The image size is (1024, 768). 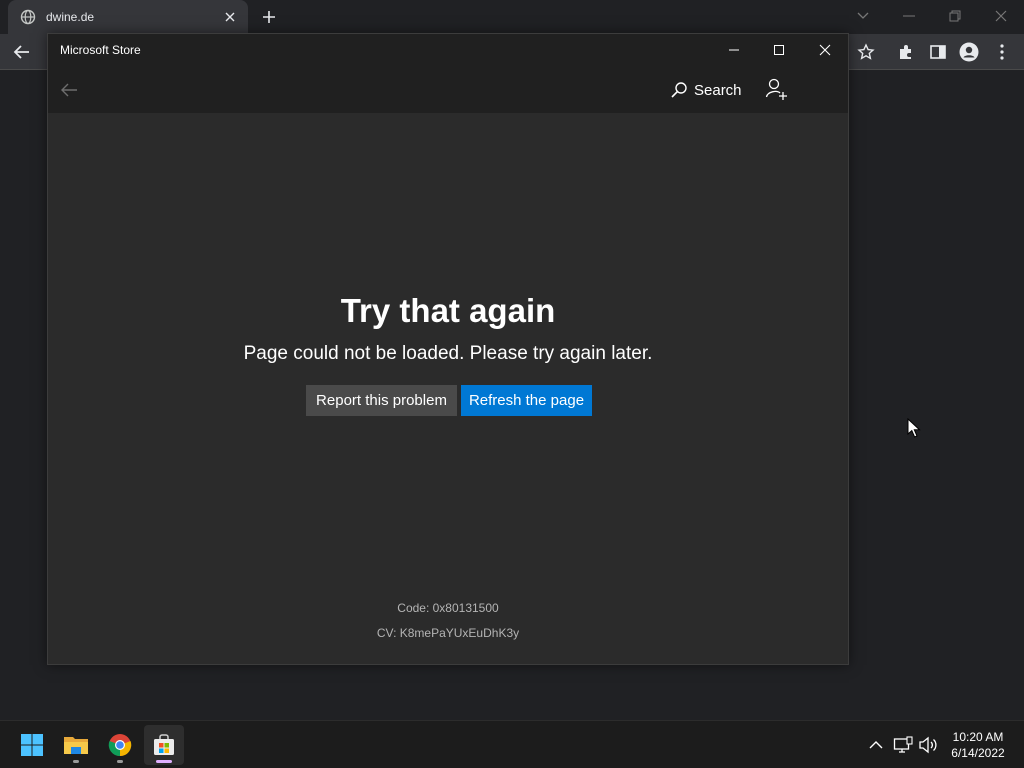 What do you see at coordinates (906, 52) in the screenshot?
I see `extensions-icon` at bounding box center [906, 52].